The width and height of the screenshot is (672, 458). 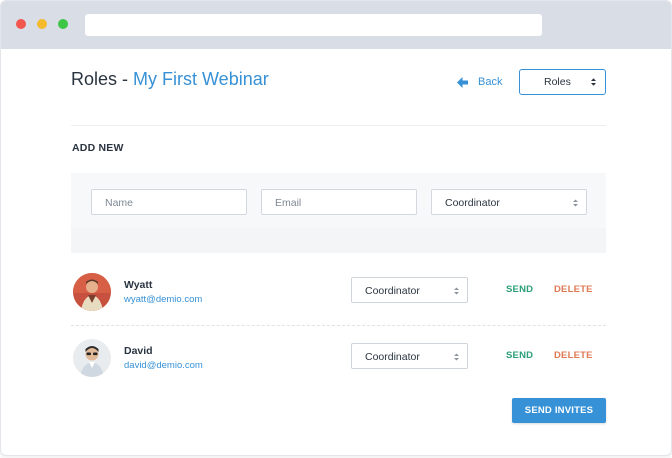 I want to click on add-new-heading: ADD NEW, so click(x=98, y=148).